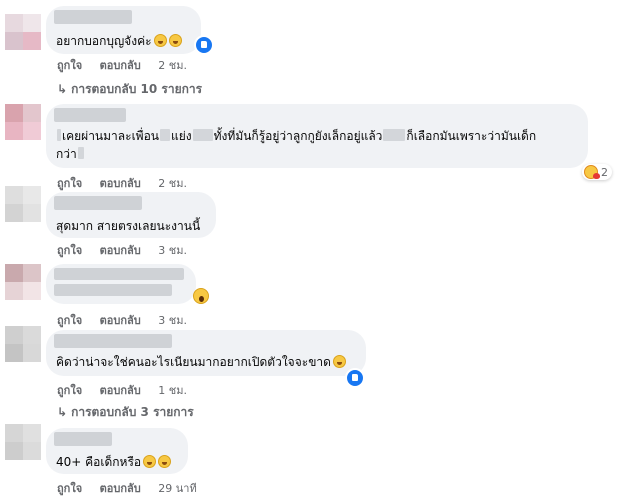 This screenshot has width=624, height=497. Describe the element at coordinates (113, 290) in the screenshot. I see `comment-text-redacted` at that location.